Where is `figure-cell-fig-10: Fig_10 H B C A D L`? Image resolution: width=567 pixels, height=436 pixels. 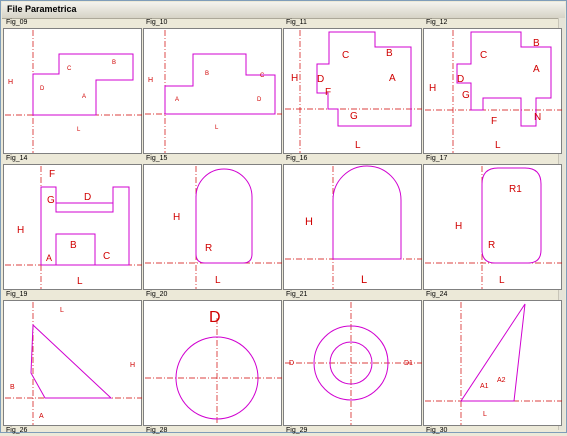
figure-cell-fig-10: Fig_10 H B C A D L is located at coordinates (213, 86).